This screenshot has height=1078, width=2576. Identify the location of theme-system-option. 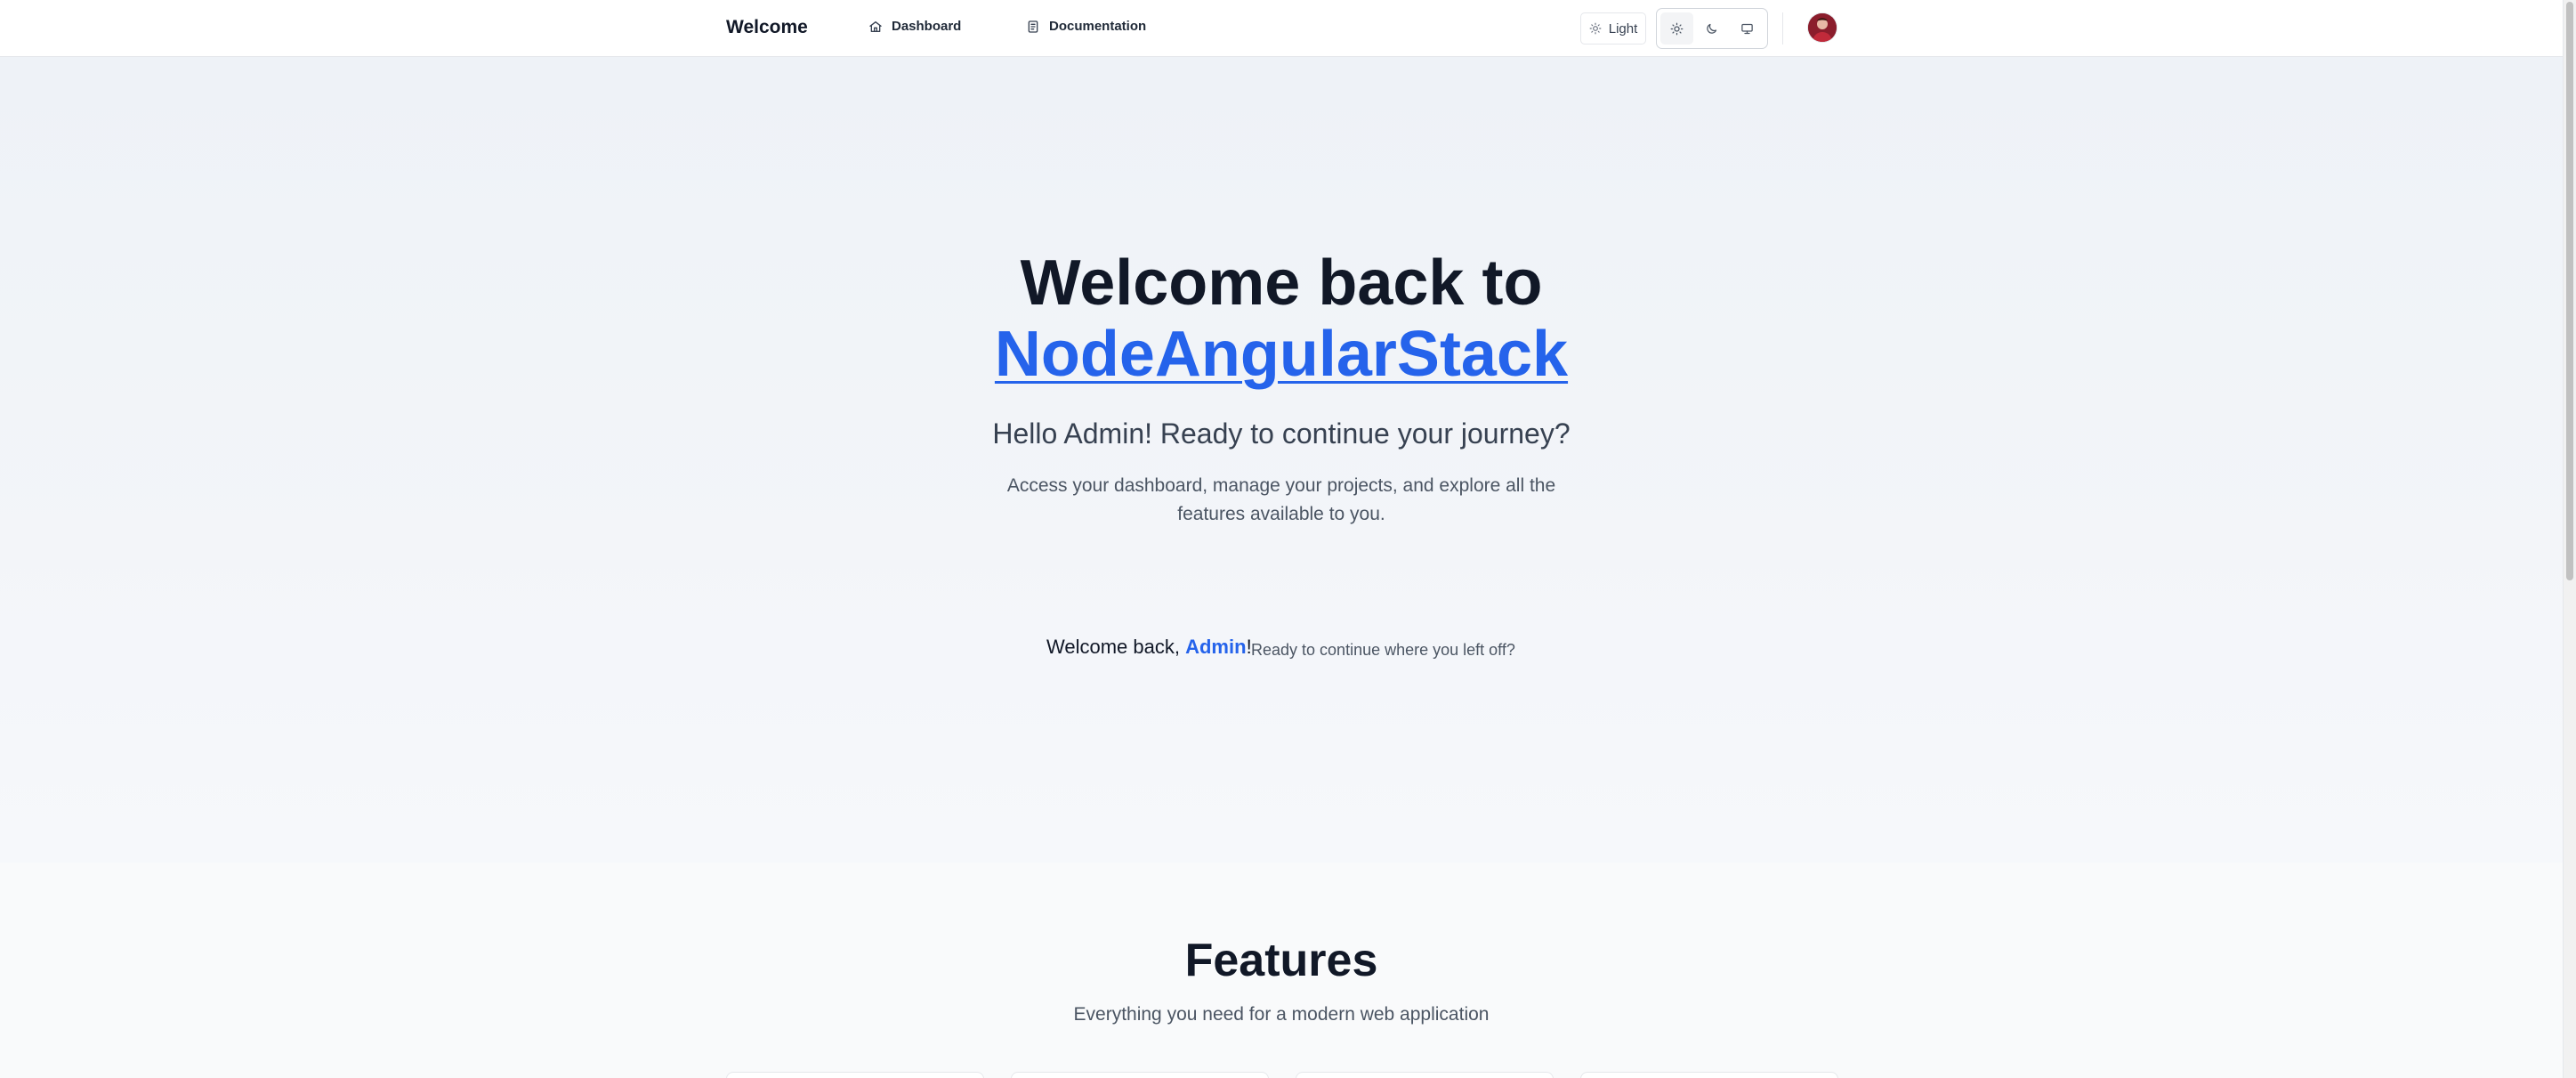
(1747, 28).